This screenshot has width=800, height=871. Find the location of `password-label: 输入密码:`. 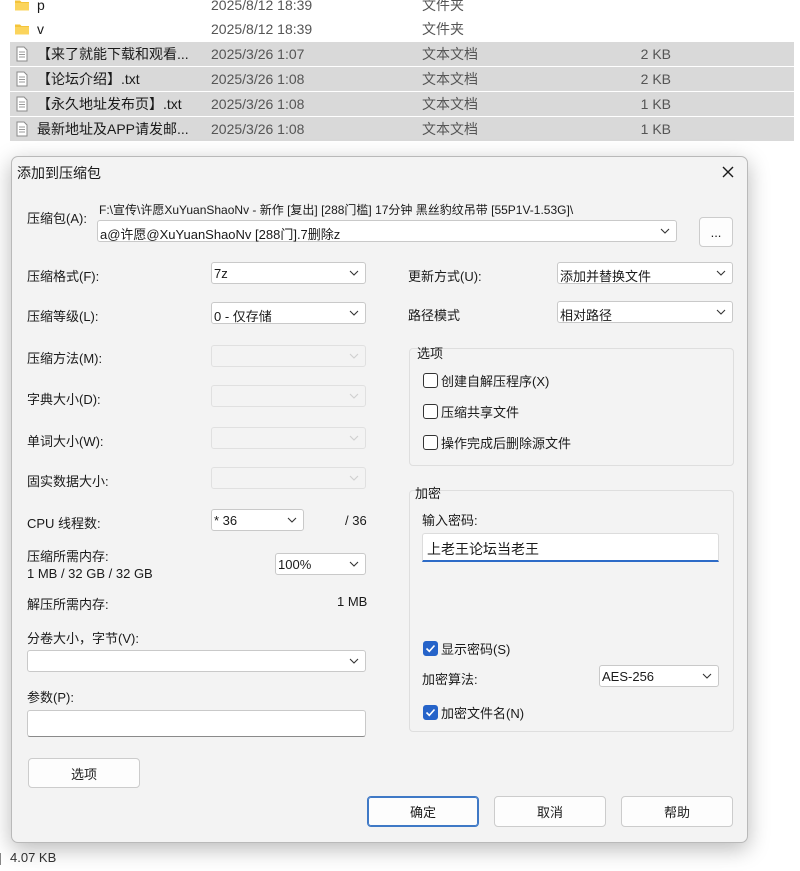

password-label: 输入密码: is located at coordinates (450, 520).